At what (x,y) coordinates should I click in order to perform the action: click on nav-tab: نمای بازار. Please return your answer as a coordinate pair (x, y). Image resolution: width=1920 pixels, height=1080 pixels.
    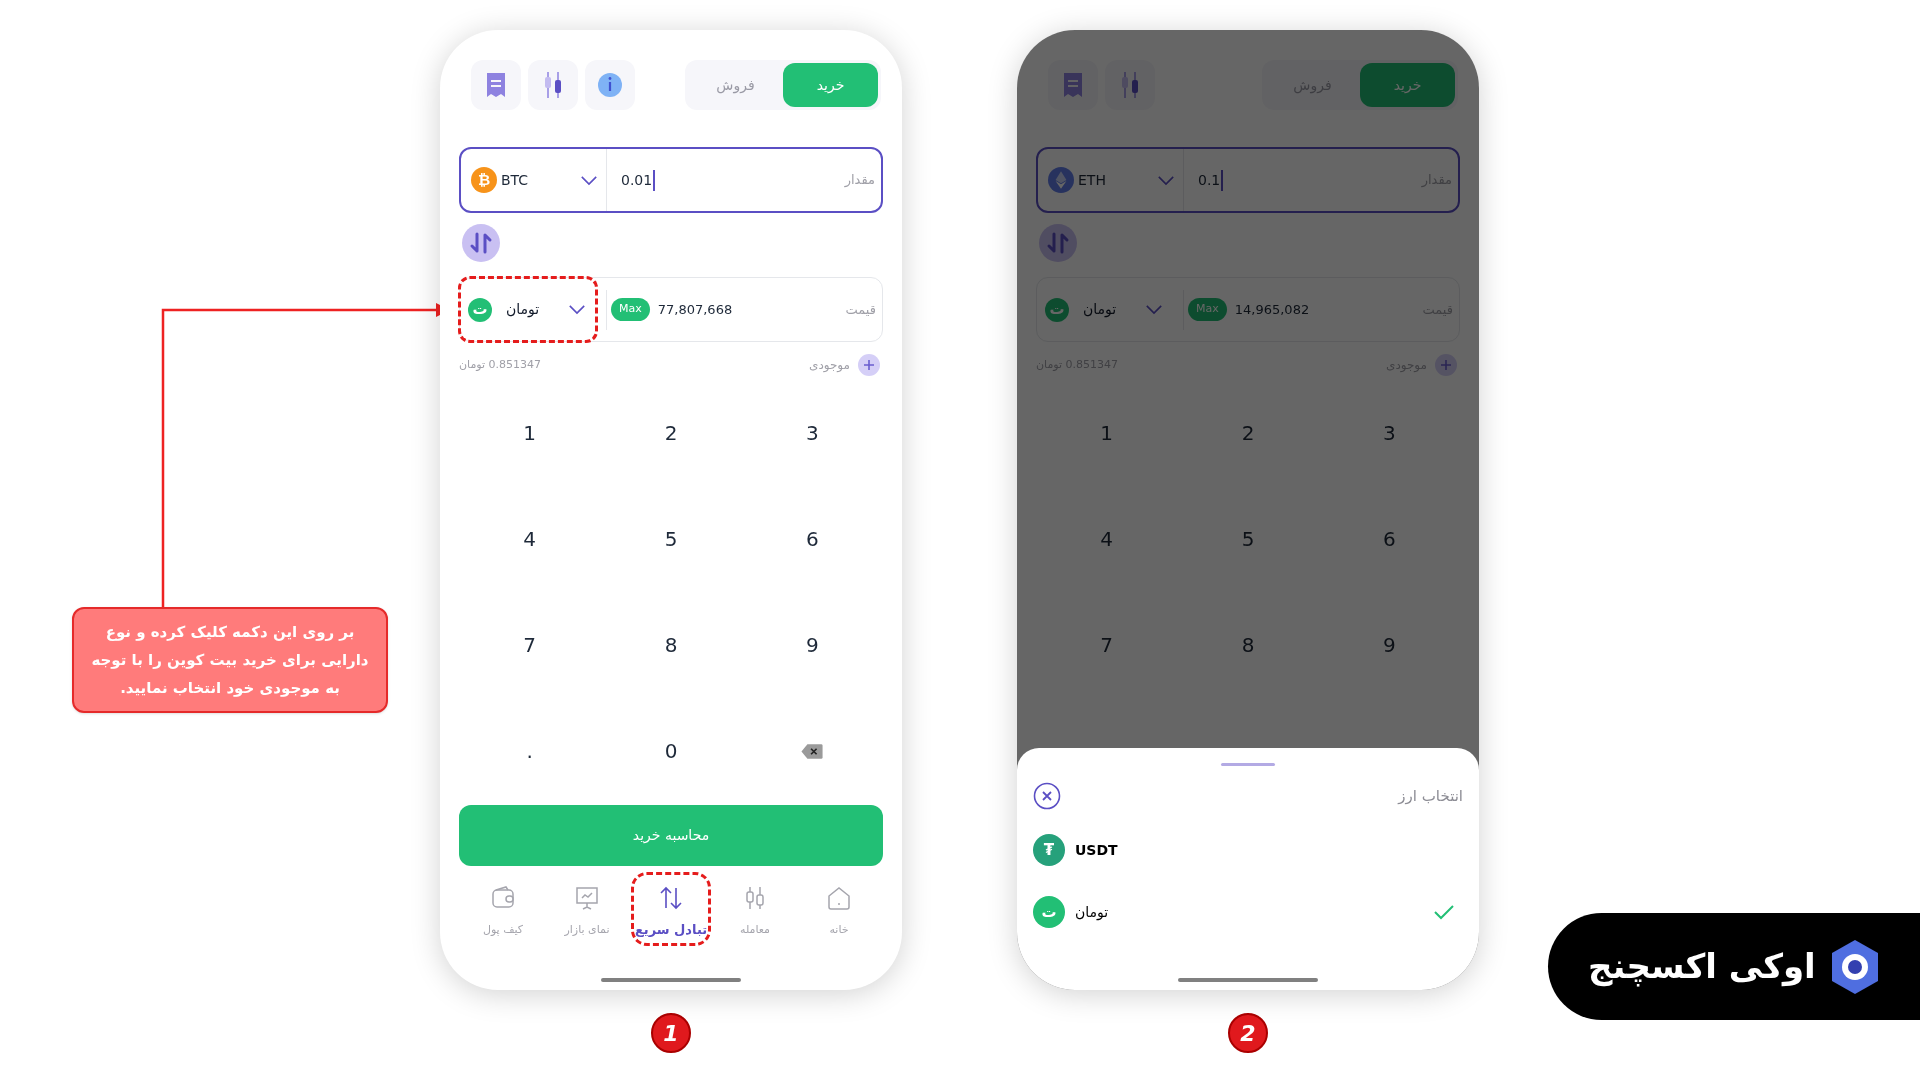
    Looking at the image, I should click on (587, 930).